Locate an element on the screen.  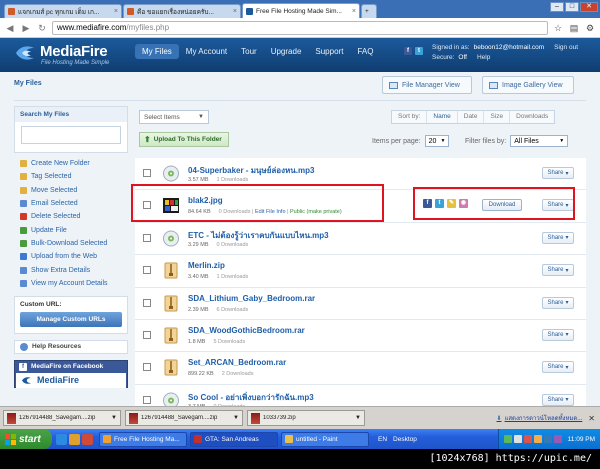
browser-tab: แจกเกมส์ pc ทุกเกม เต็ม เก... × is located at coordinates (63, 11).